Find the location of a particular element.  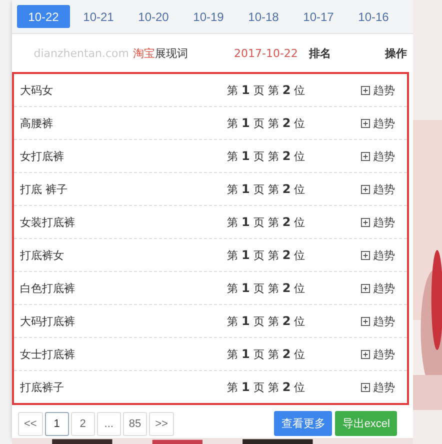

date-tab: 10-17 is located at coordinates (318, 16).